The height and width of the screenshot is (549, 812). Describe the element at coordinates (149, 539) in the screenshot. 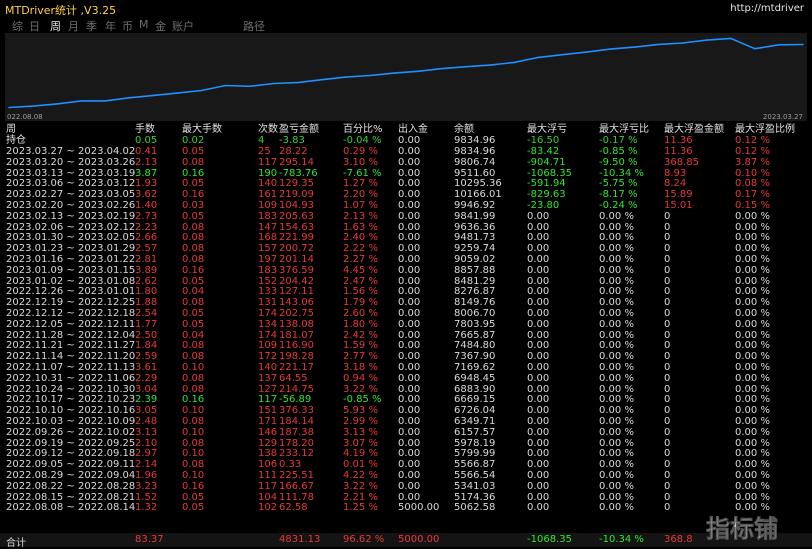

I see `total-lots: 83.37` at that location.